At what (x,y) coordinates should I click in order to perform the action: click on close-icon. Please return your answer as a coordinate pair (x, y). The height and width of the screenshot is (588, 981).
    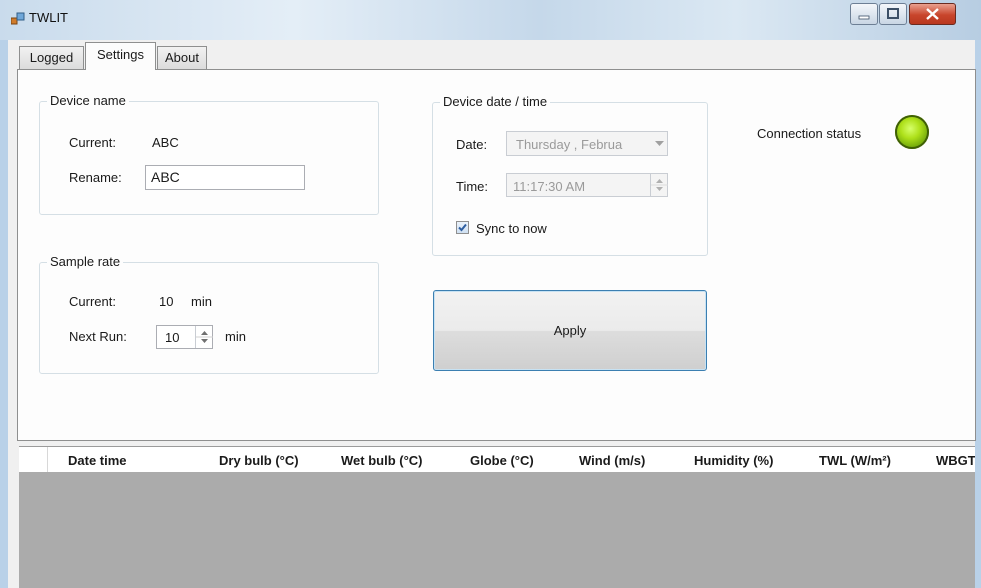
    Looking at the image, I should click on (932, 14).